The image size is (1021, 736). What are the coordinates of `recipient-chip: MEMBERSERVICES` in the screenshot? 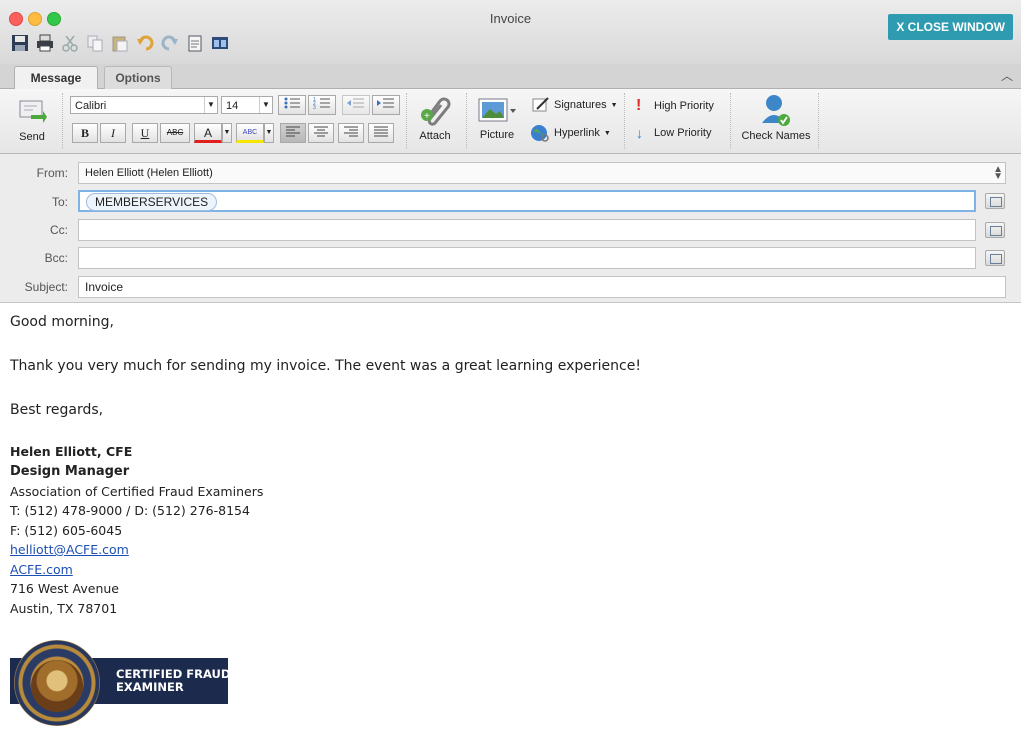 It's located at (152, 202).